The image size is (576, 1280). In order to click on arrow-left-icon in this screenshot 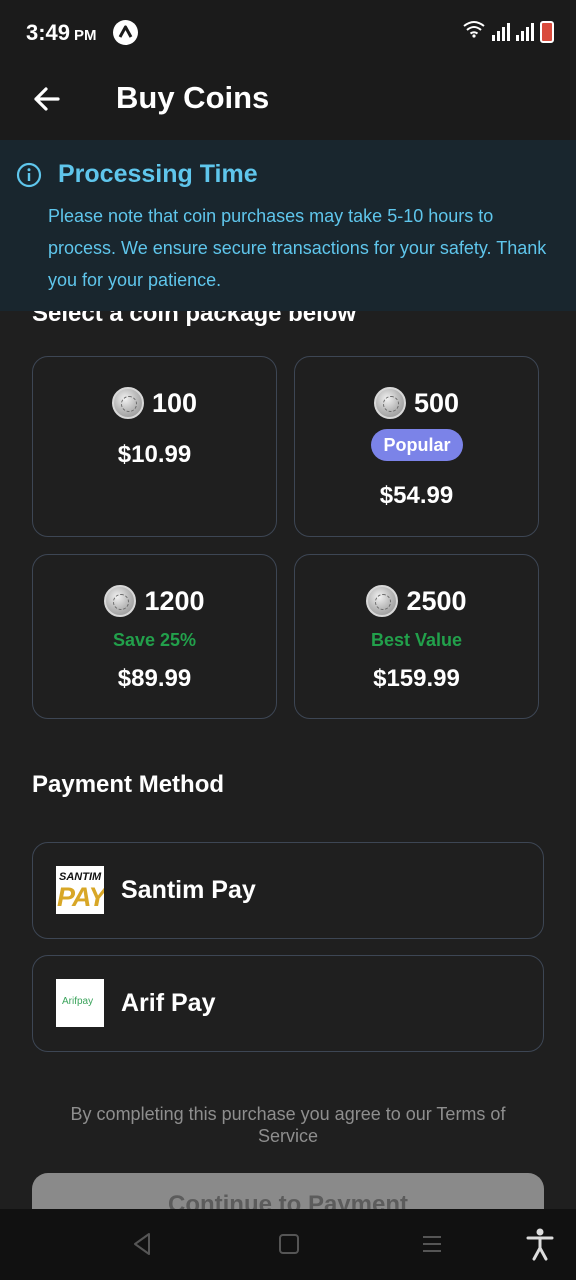, I will do `click(47, 99)`.